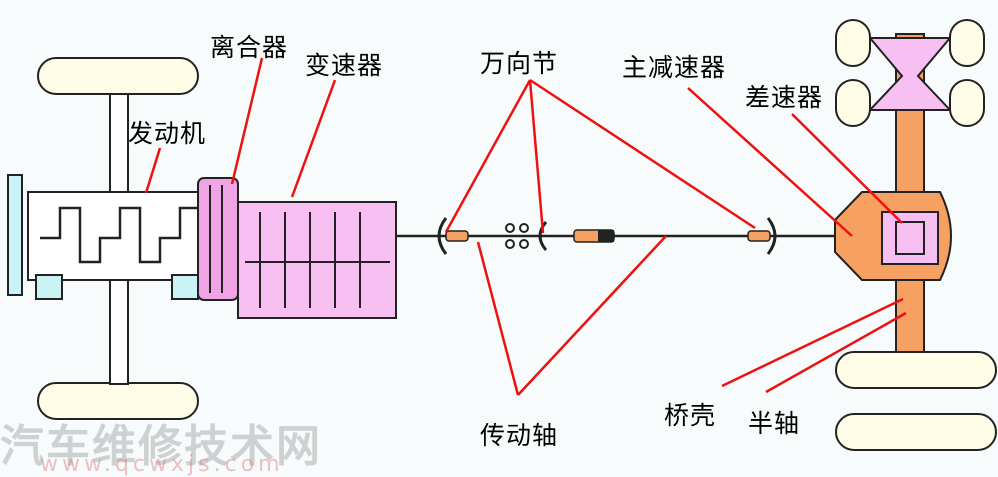  What do you see at coordinates (674, 67) in the screenshot?
I see `label-final-drive: 主减速器` at bounding box center [674, 67].